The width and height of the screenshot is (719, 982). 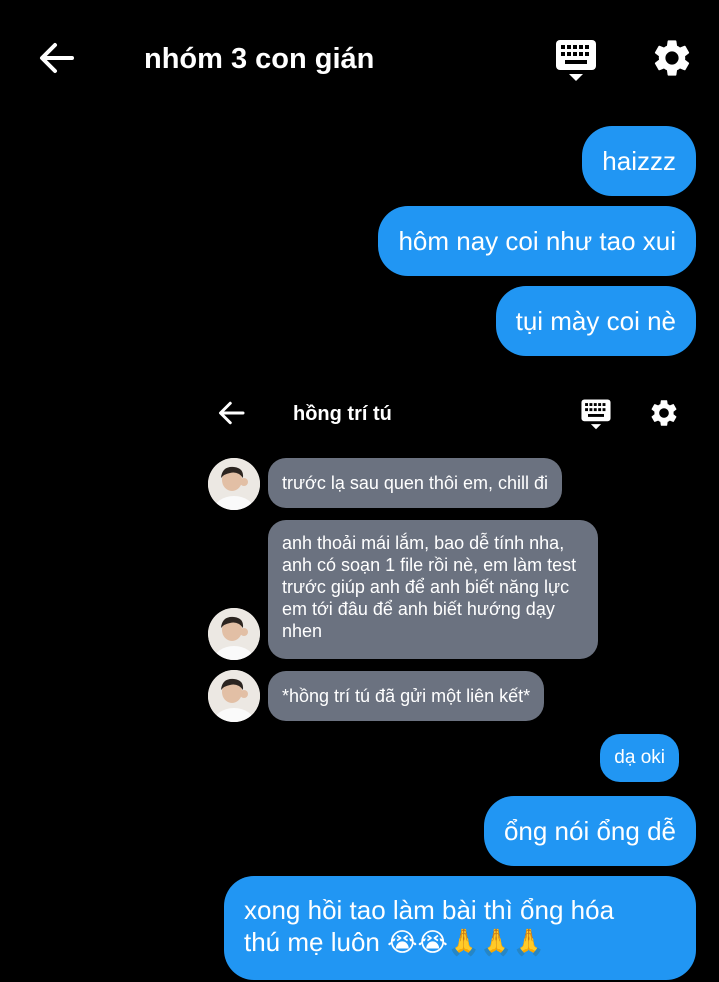 What do you see at coordinates (429, 910) in the screenshot?
I see `sent-message-line: xong hồi tao làm bài thì ổng hóa` at bounding box center [429, 910].